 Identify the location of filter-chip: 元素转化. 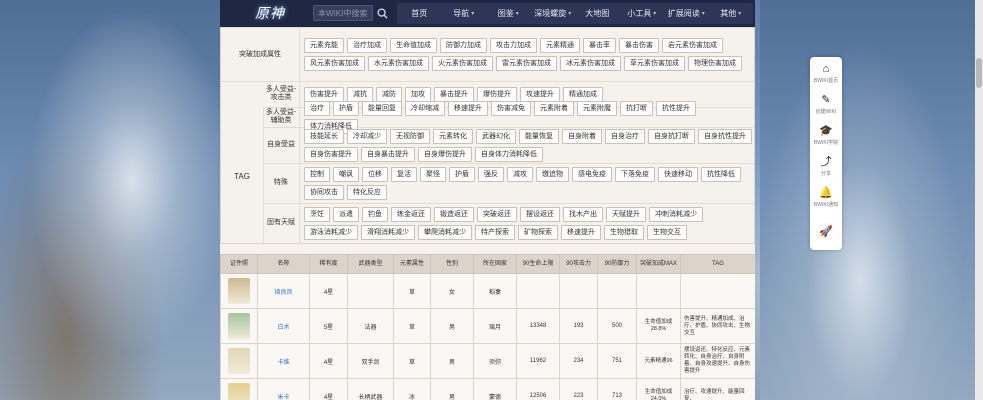
(453, 136).